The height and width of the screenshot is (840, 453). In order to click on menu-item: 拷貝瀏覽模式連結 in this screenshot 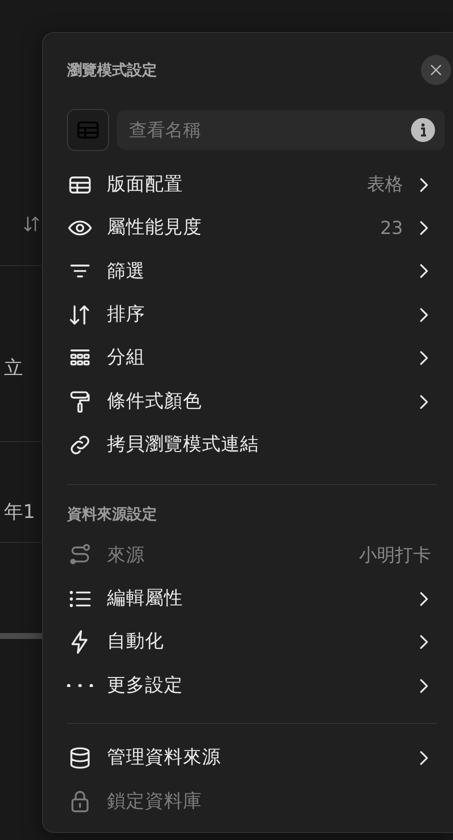, I will do `click(249, 445)`.